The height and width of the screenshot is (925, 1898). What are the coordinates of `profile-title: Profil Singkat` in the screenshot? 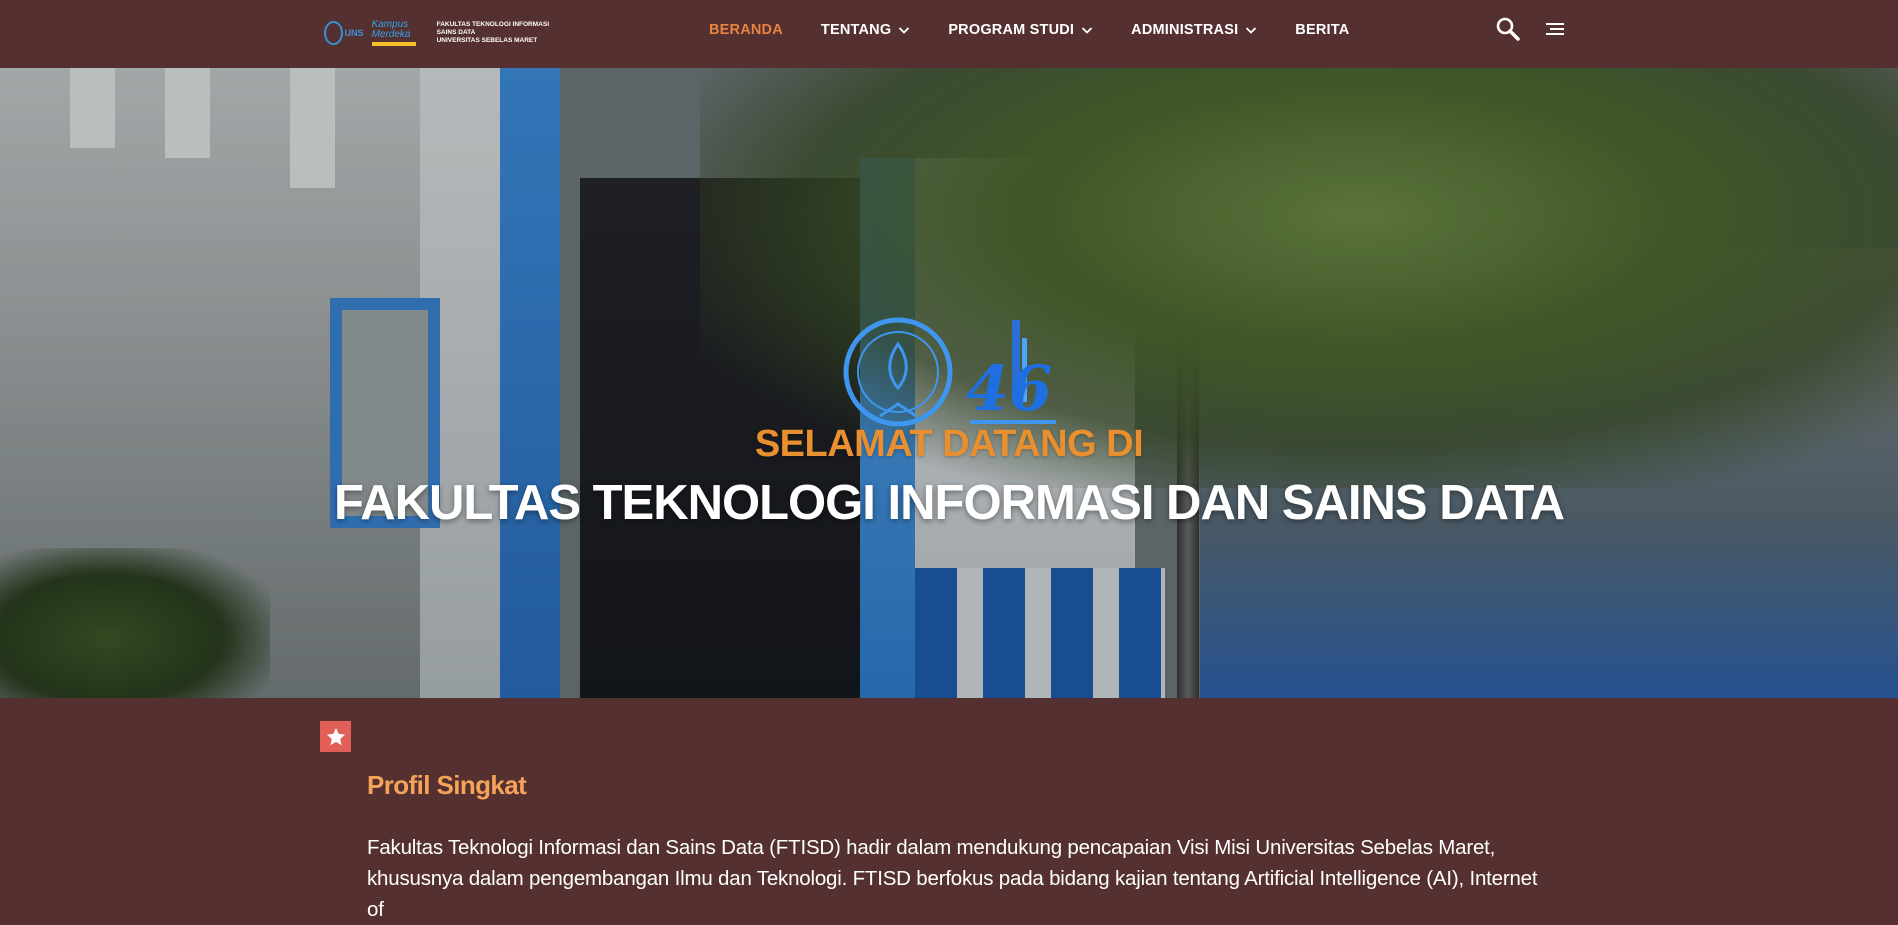 It's located at (447, 785).